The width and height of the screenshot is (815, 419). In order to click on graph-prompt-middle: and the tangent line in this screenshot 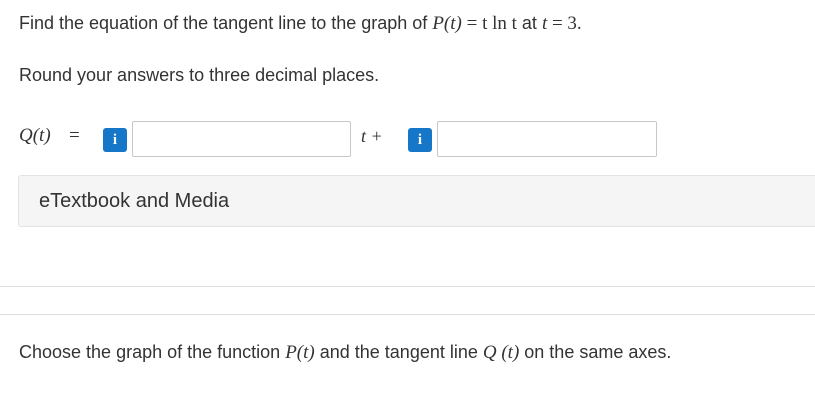, I will do `click(398, 352)`.